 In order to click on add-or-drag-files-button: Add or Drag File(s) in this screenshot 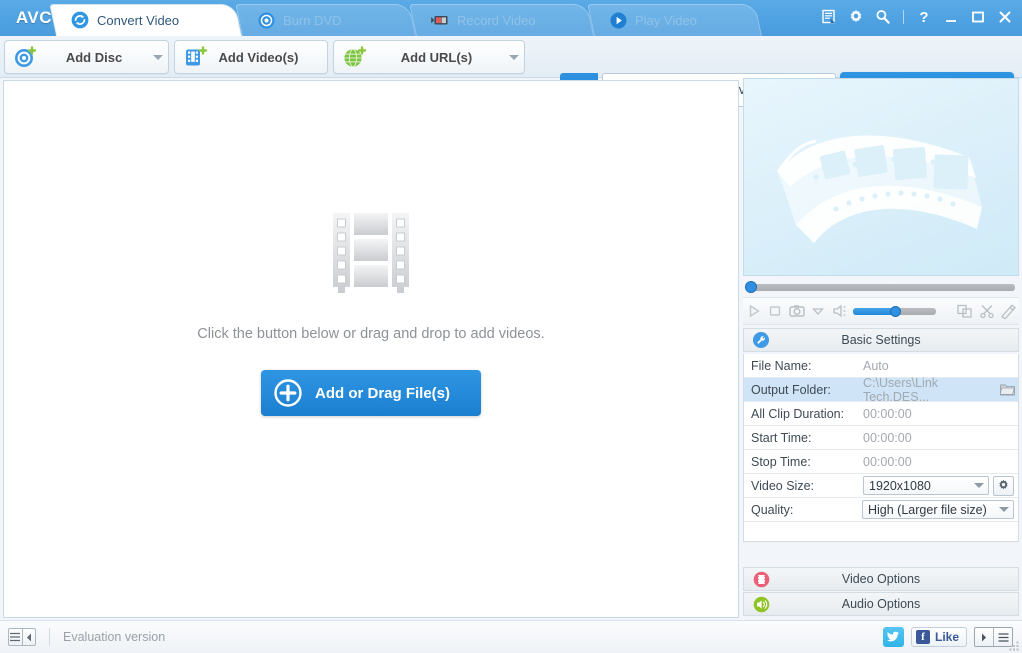, I will do `click(371, 393)`.